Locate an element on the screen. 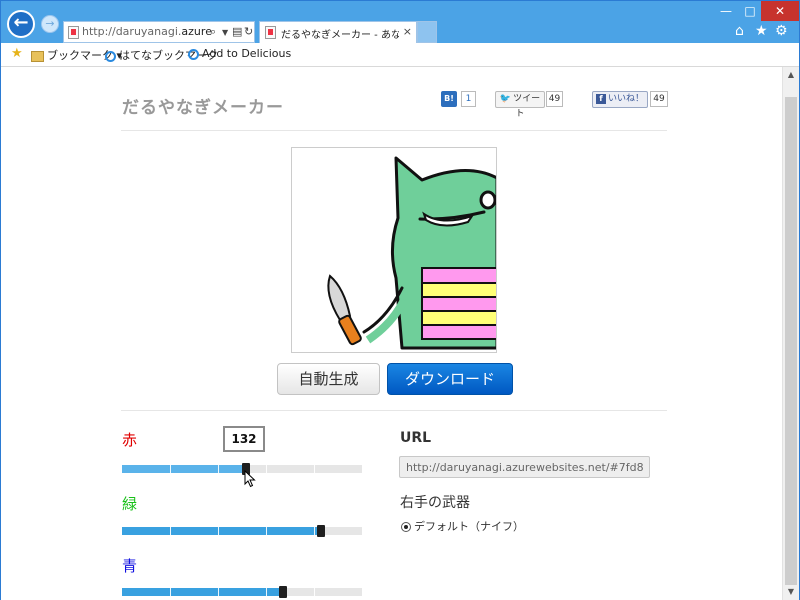  slider-label-red: 赤 is located at coordinates (130, 440).